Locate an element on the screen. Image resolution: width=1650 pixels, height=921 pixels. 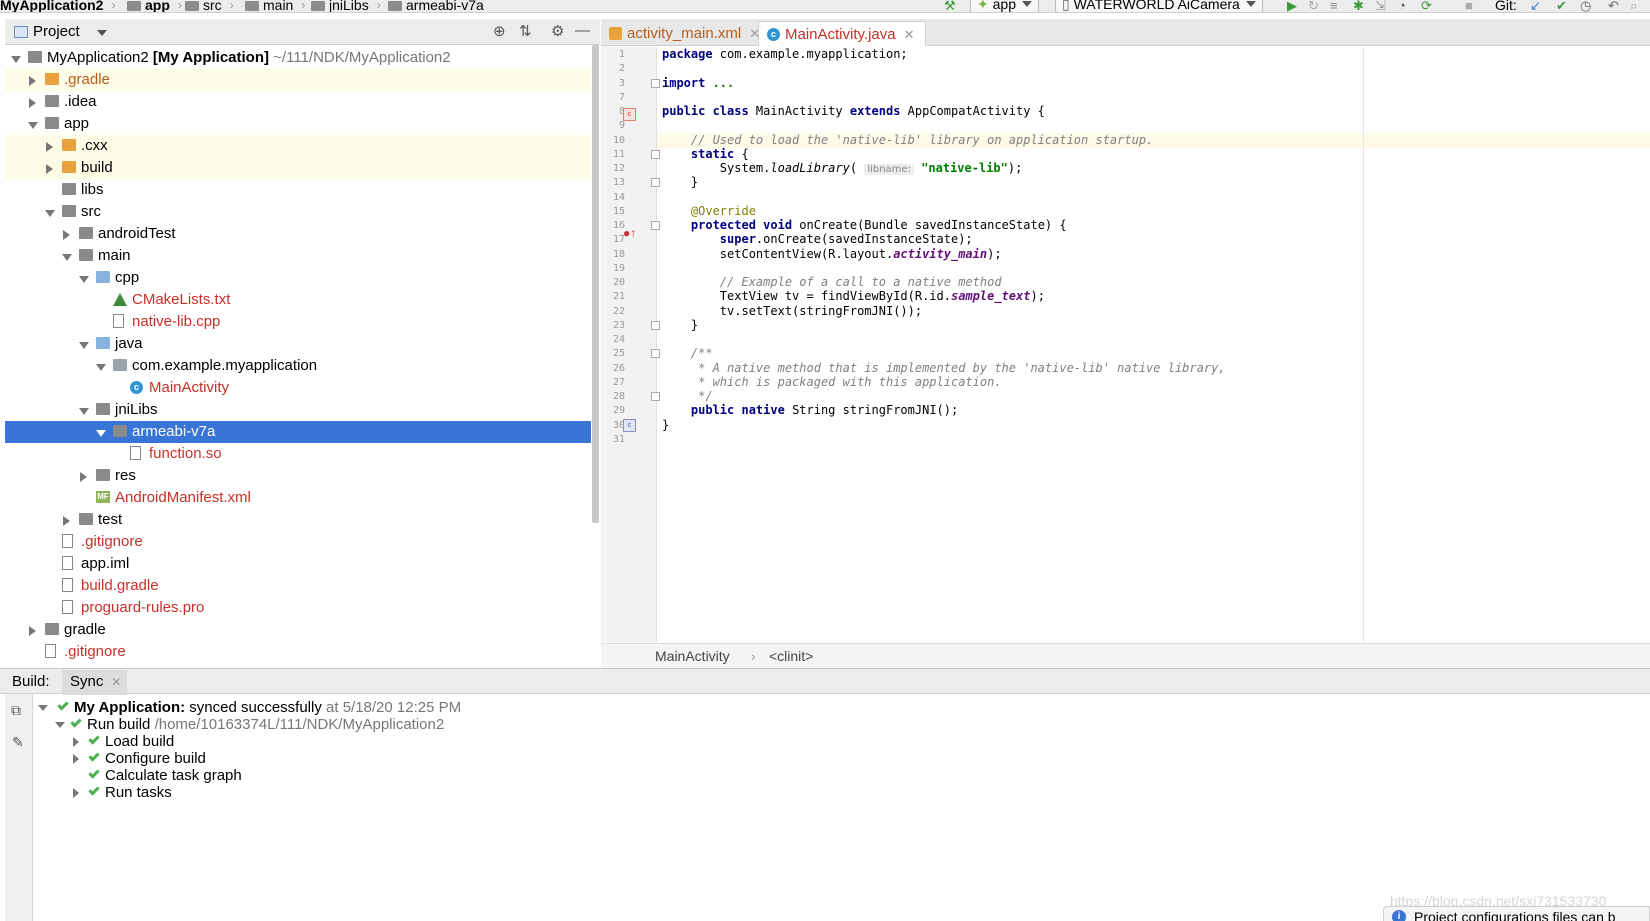
rollback-icon: ↶ is located at coordinates (1613, 6).